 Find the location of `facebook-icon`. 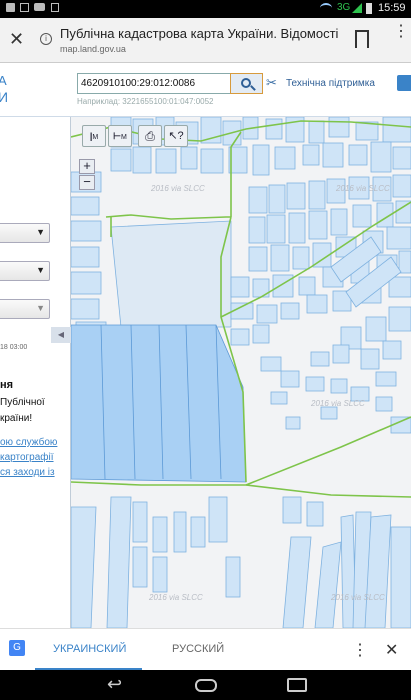

facebook-icon is located at coordinates (10, 7).